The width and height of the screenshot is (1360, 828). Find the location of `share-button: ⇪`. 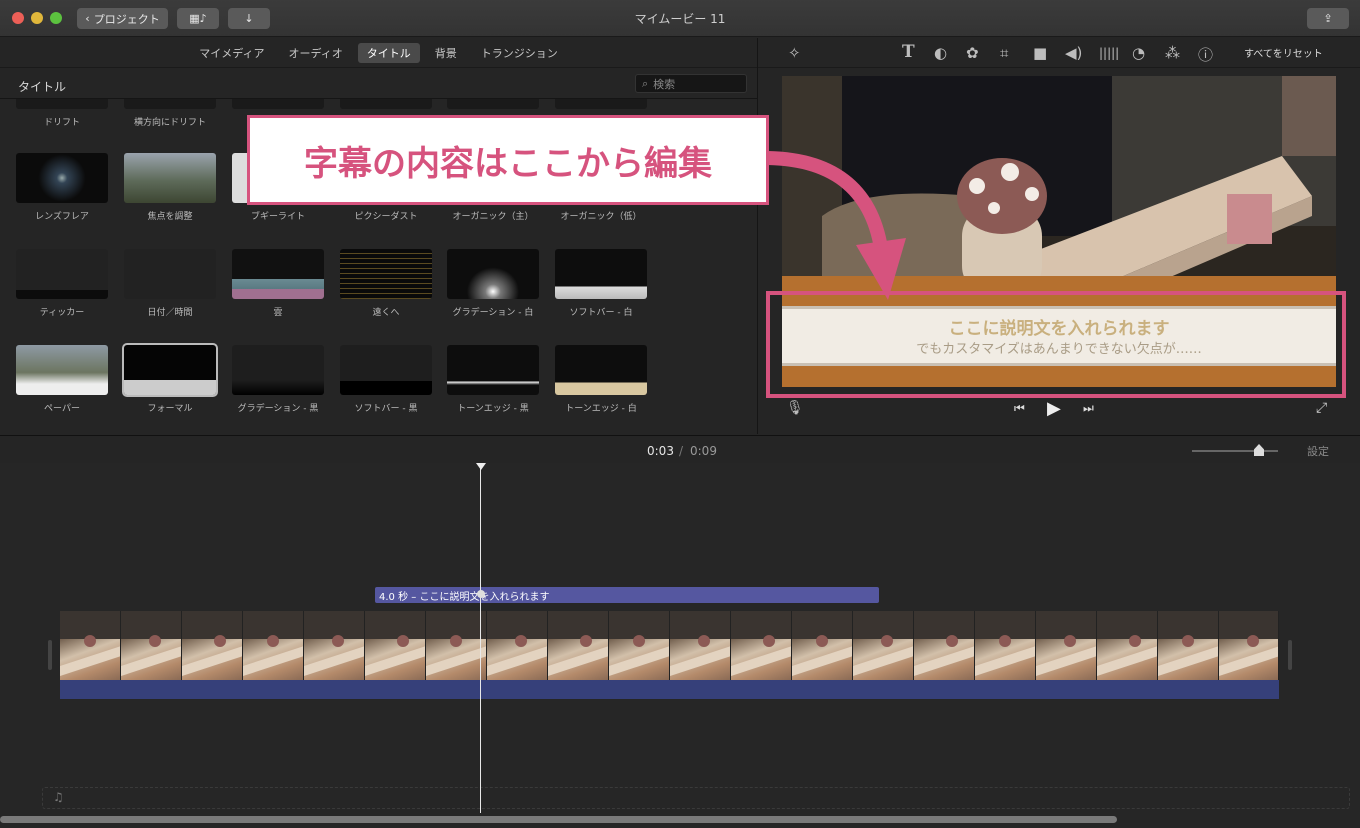

share-button: ⇪ is located at coordinates (1328, 18).